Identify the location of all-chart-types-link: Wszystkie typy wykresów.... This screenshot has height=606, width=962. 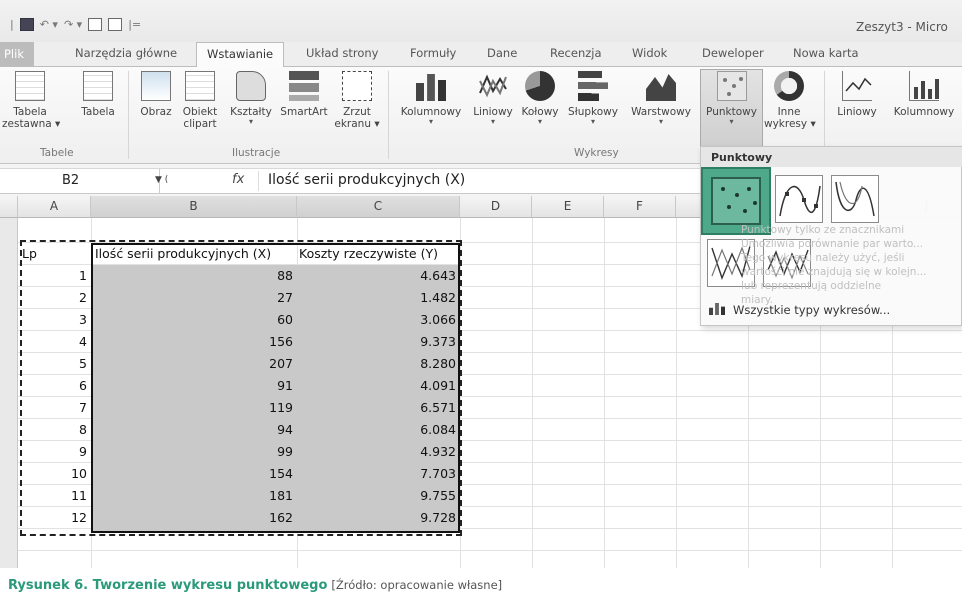
(799, 310).